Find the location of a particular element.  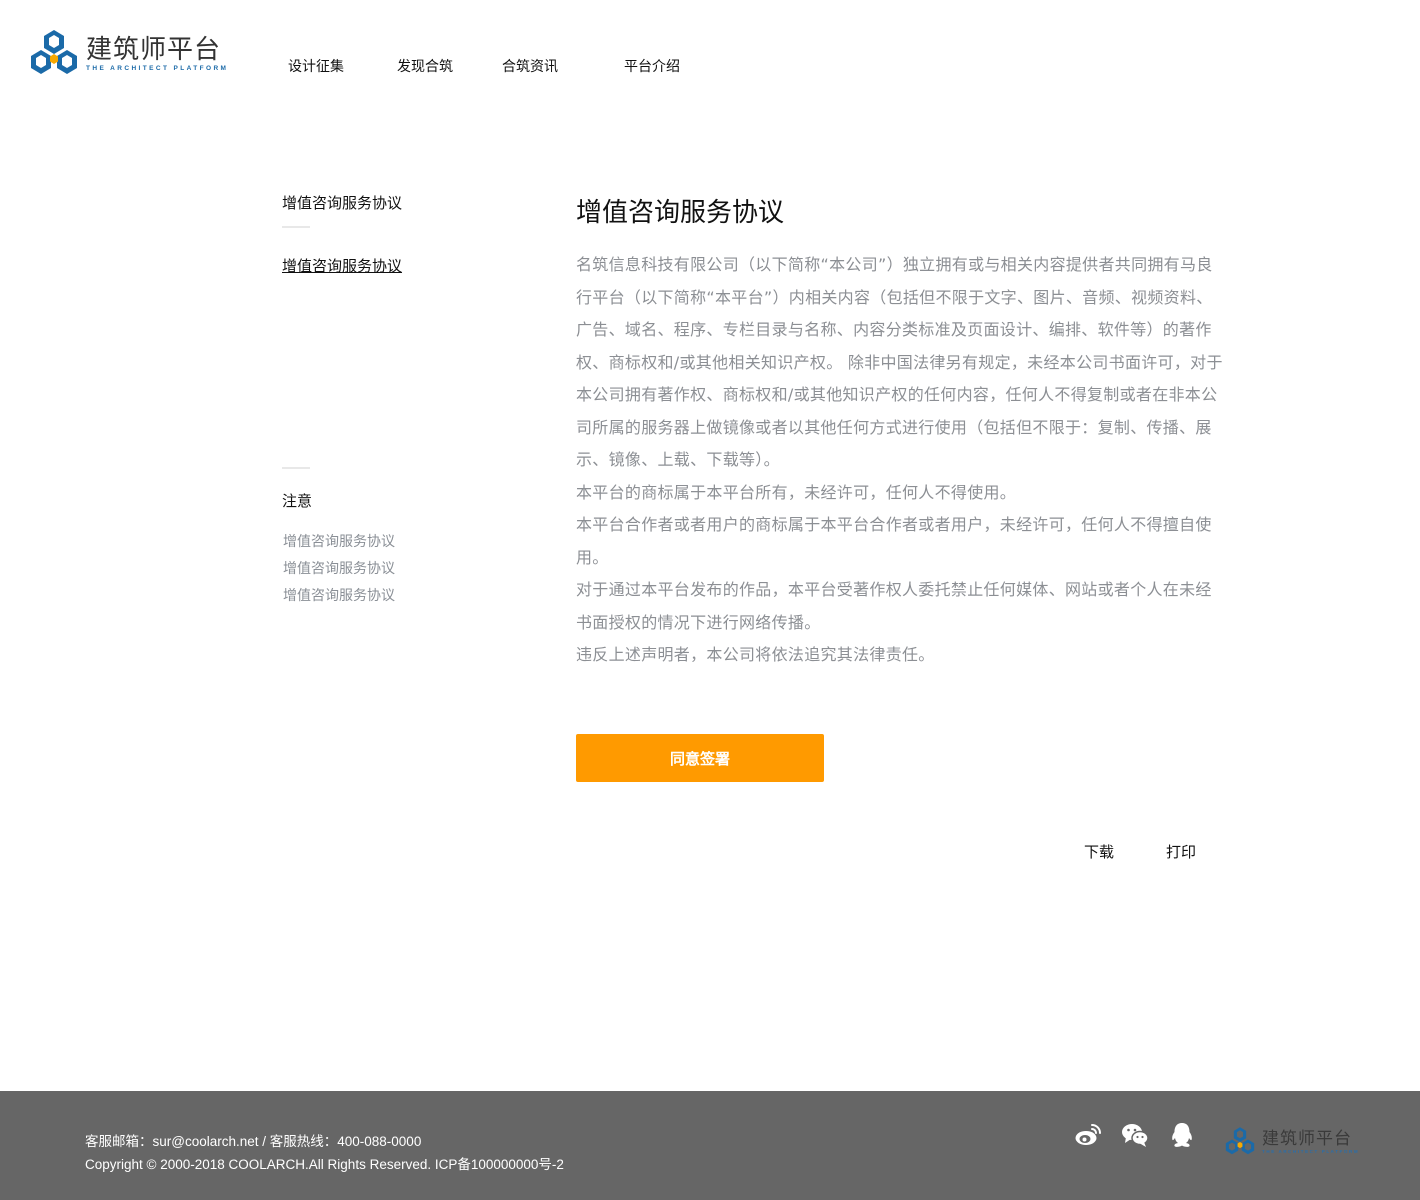

qq-icon is located at coordinates (1182, 1135).